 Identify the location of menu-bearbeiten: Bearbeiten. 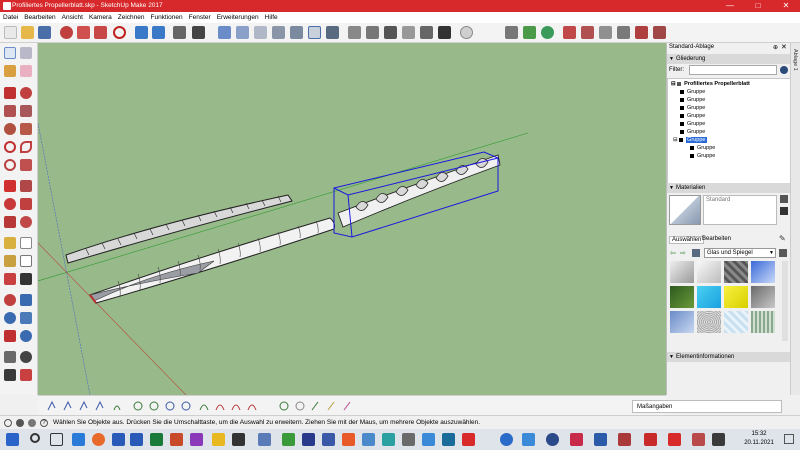
(39, 17).